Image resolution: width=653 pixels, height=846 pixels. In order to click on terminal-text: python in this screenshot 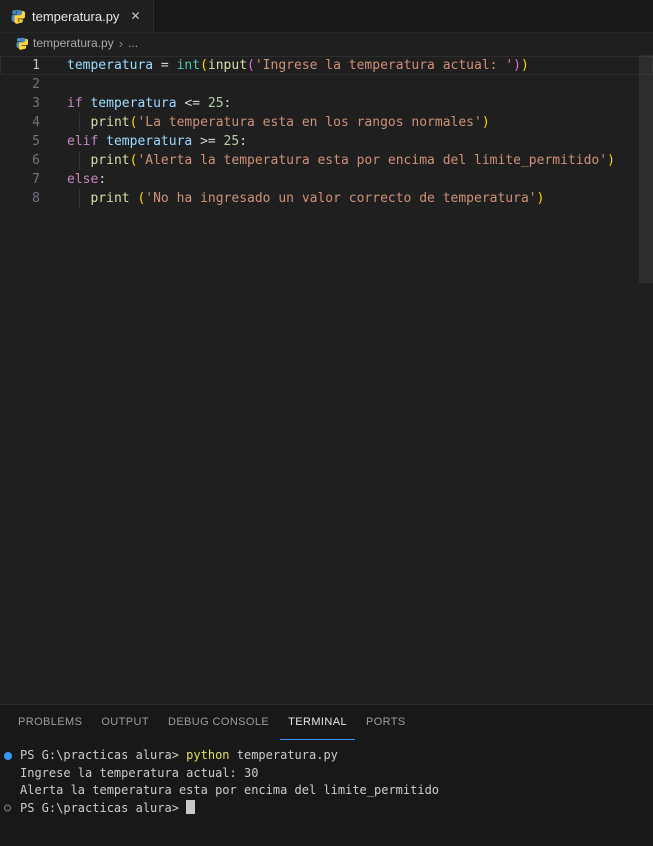, I will do `click(208, 755)`.